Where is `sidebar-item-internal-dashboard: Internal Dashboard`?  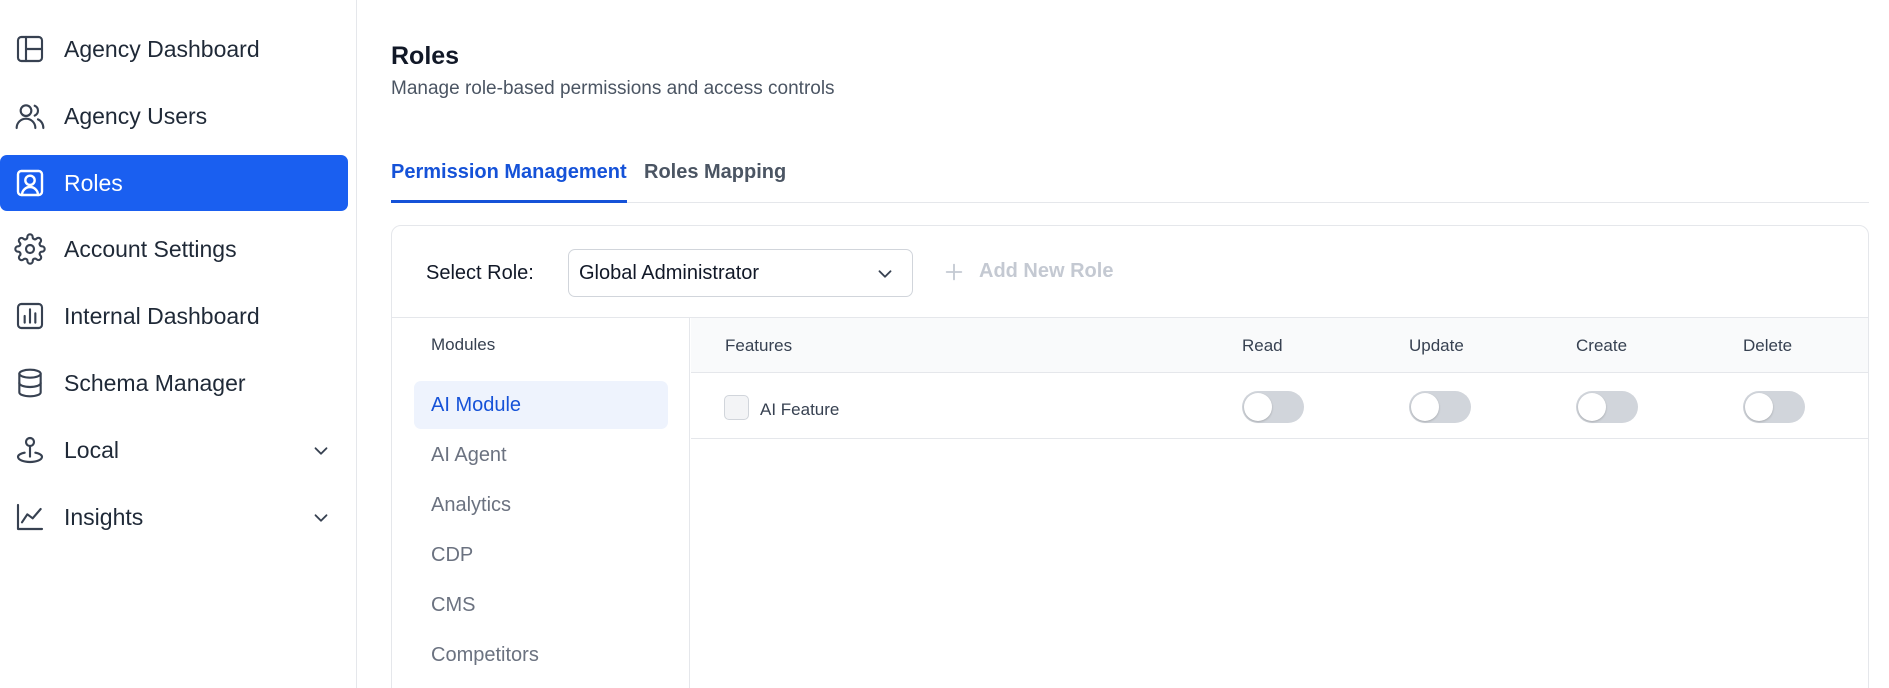 sidebar-item-internal-dashboard: Internal Dashboard is located at coordinates (174, 316).